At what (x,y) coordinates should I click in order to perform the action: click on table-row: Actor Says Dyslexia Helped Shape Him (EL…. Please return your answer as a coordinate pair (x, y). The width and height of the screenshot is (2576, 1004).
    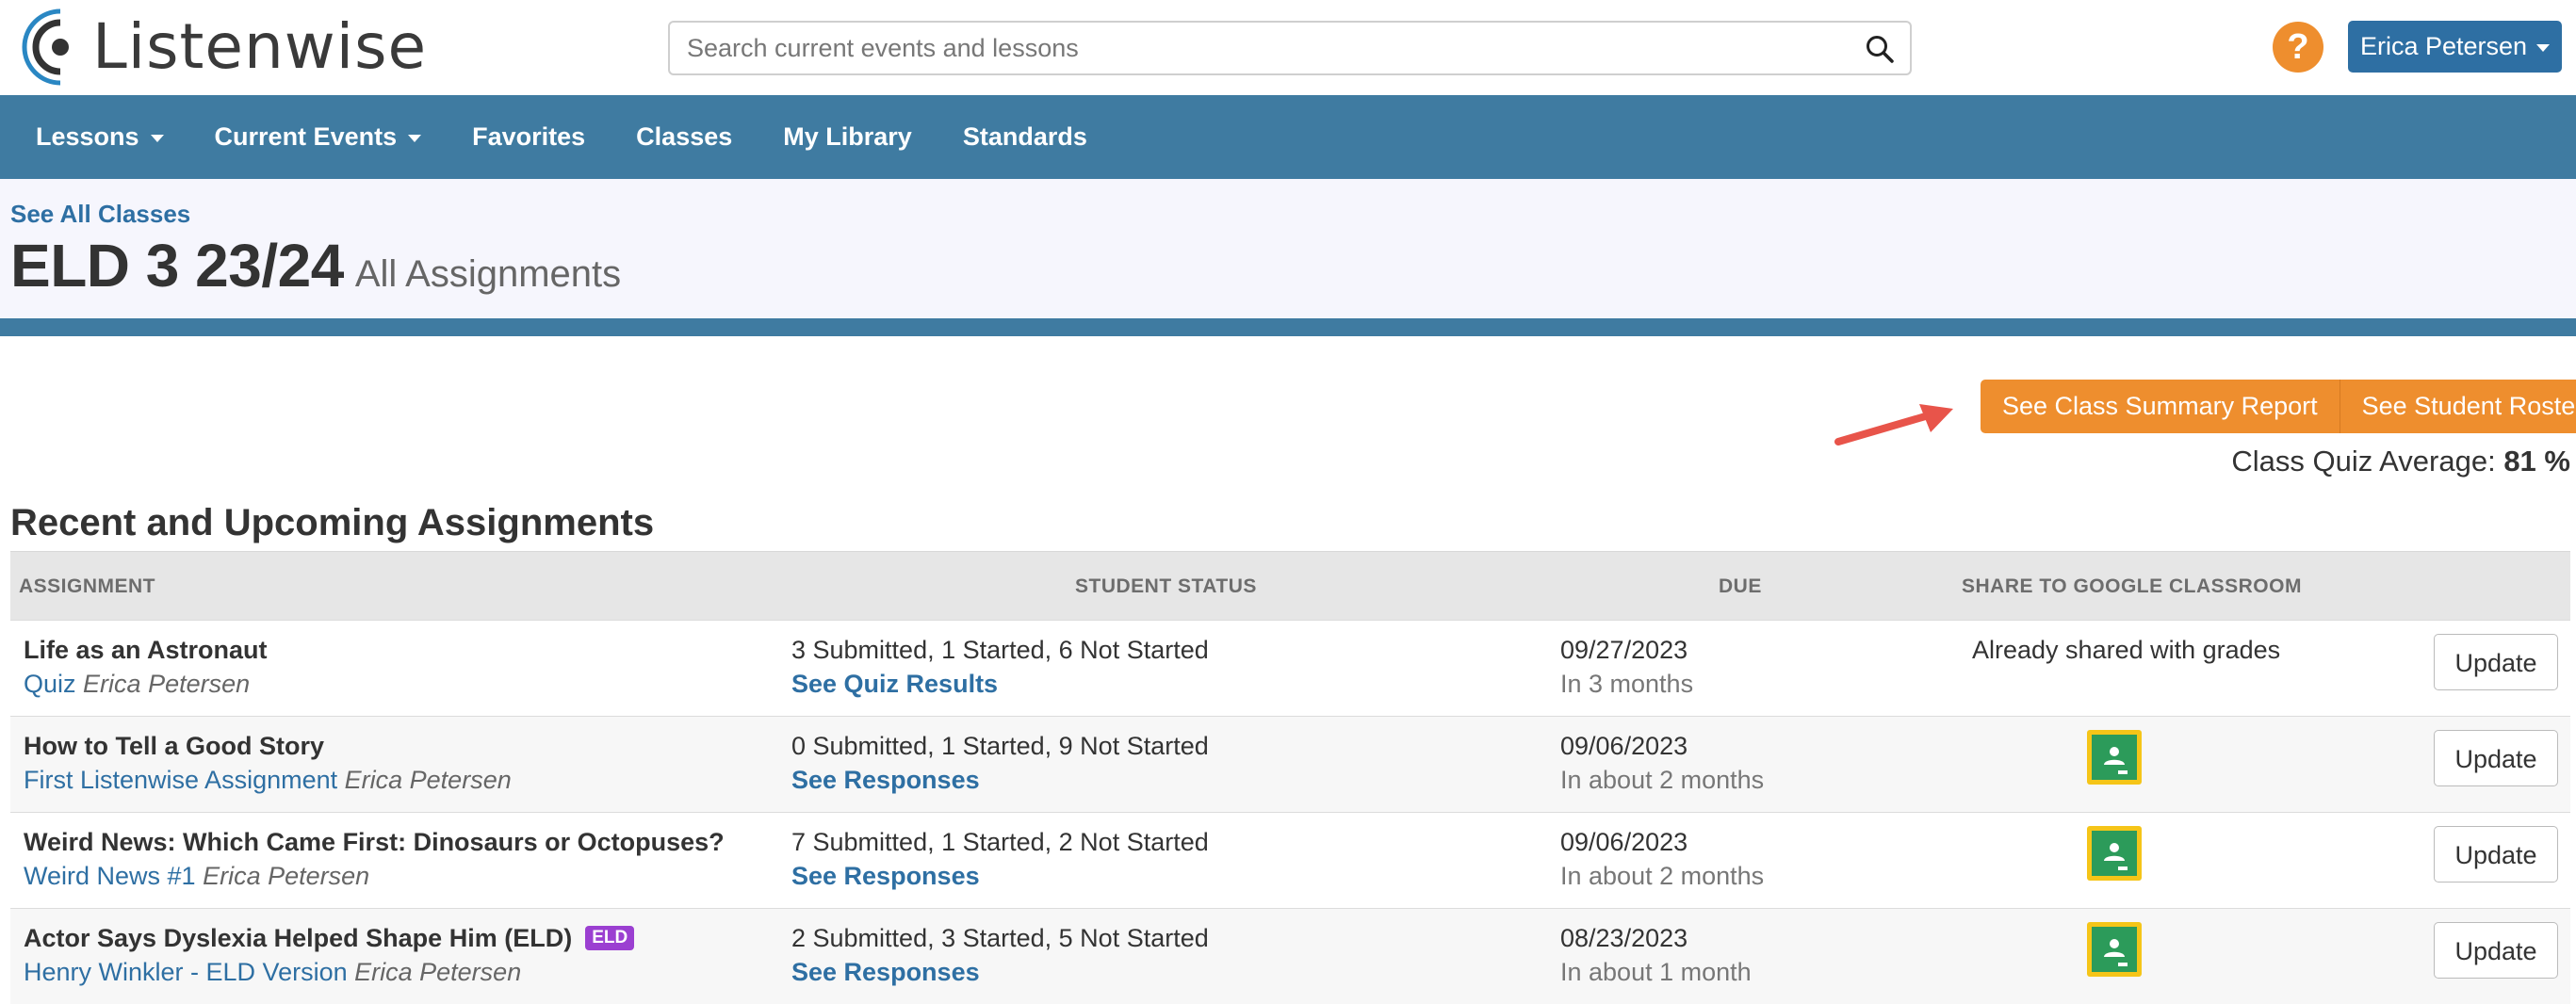
    Looking at the image, I should click on (1290, 956).